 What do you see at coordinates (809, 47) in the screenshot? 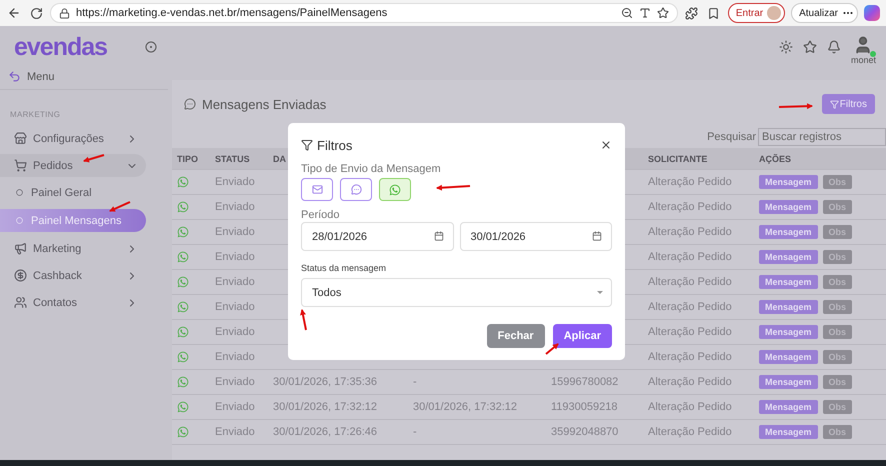
I see `star-icon` at bounding box center [809, 47].